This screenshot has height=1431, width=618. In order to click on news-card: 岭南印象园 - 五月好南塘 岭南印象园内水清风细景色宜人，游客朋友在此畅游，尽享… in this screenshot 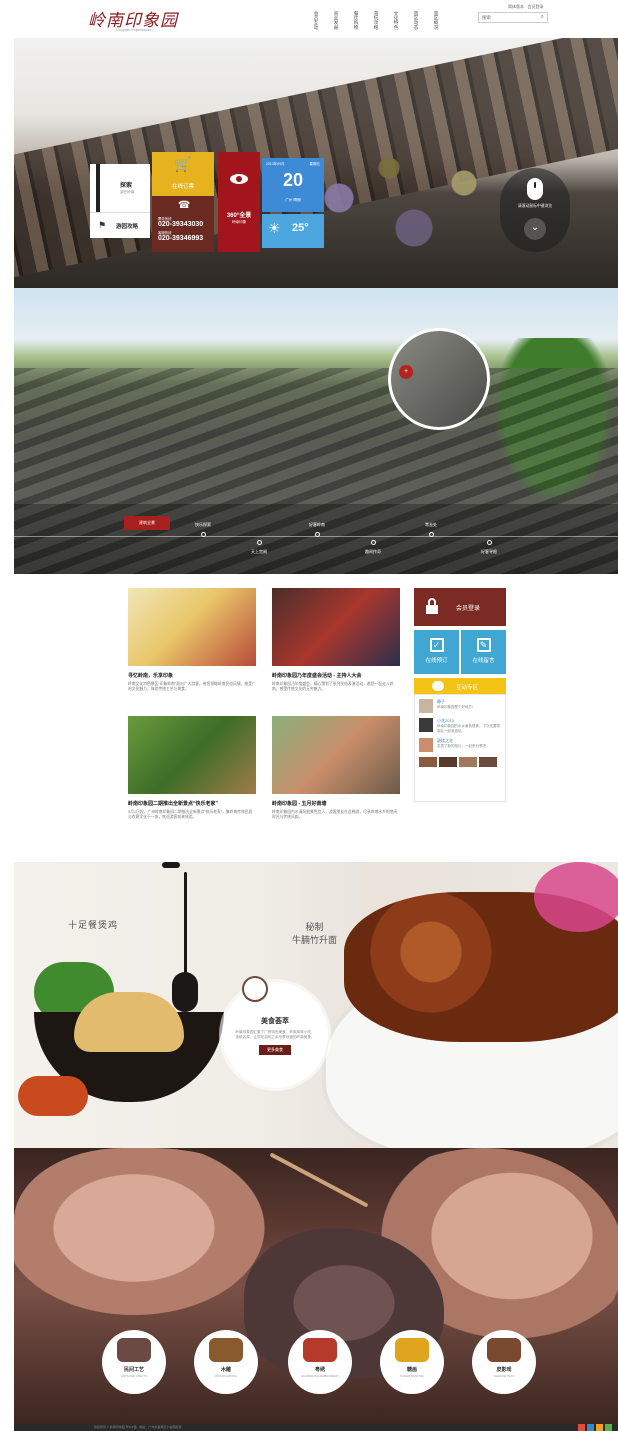, I will do `click(336, 768)`.